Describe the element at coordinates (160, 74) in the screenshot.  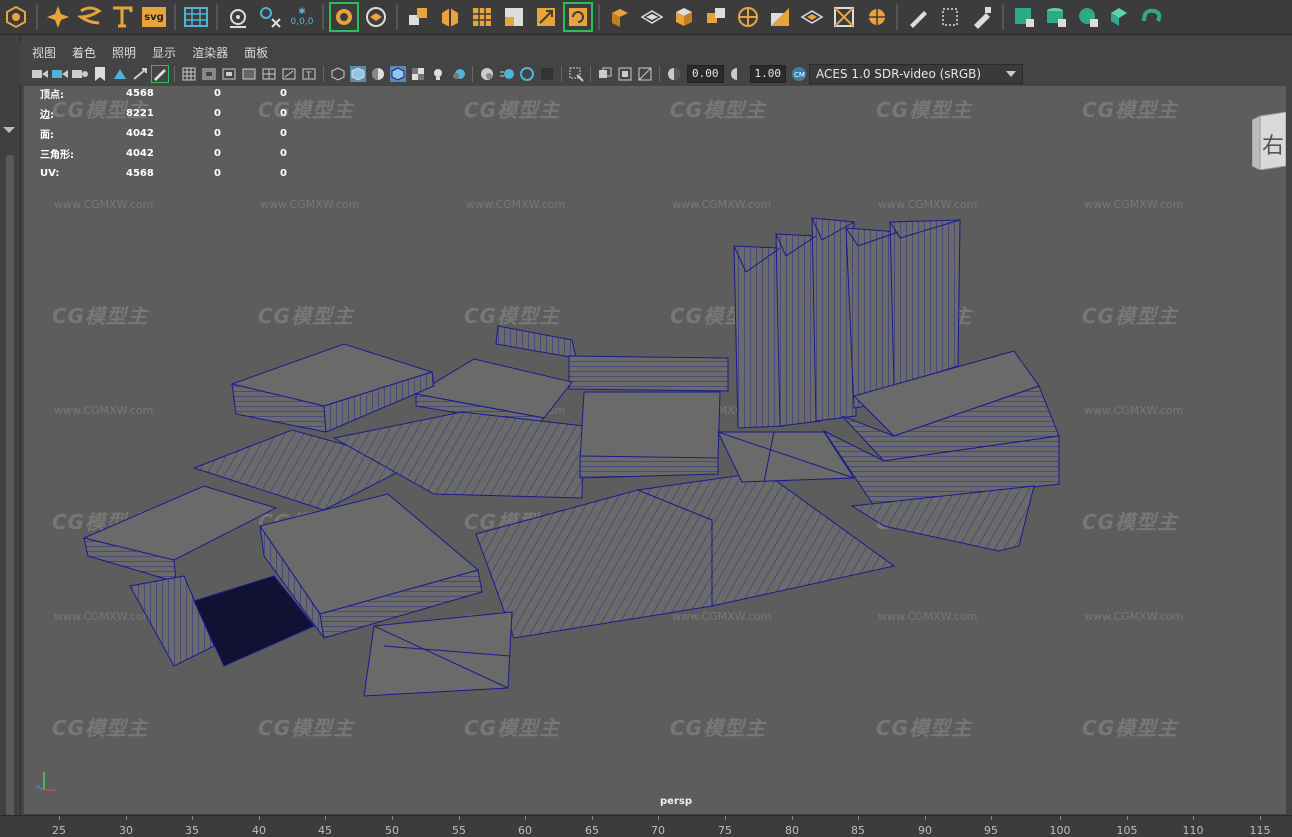
I see `grease-pencil-icon` at that location.